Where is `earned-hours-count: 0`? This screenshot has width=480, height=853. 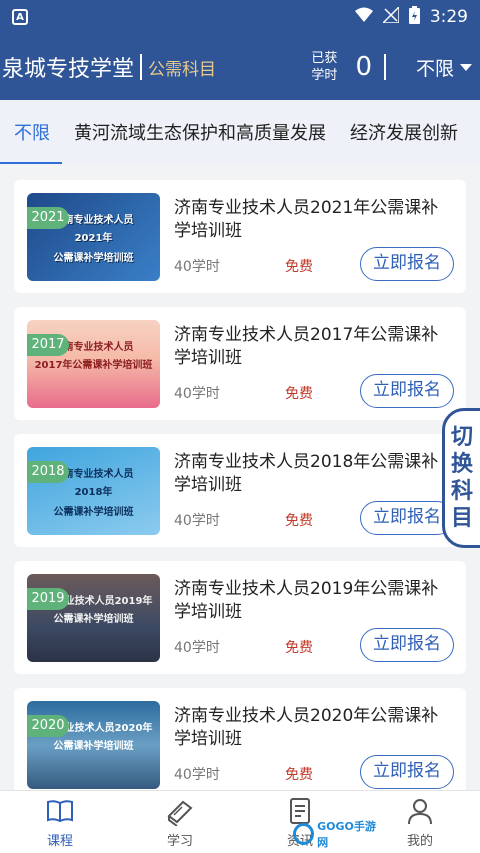 earned-hours-count: 0 is located at coordinates (363, 67).